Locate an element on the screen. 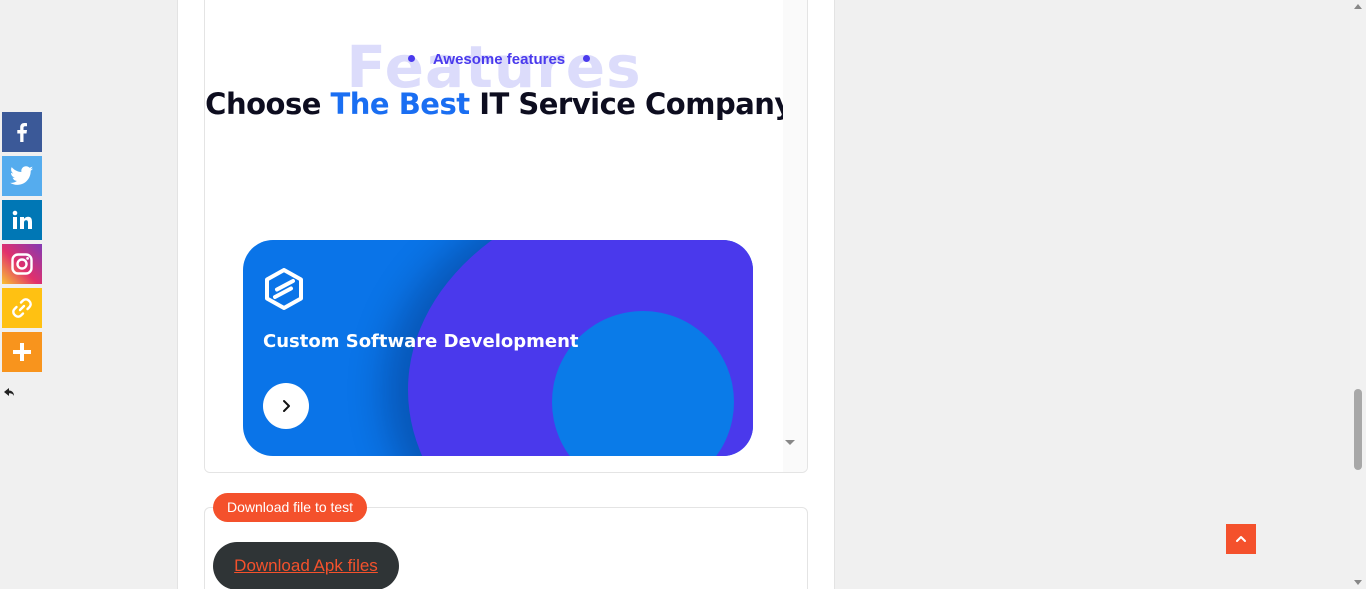  plus-icon is located at coordinates (22, 352).